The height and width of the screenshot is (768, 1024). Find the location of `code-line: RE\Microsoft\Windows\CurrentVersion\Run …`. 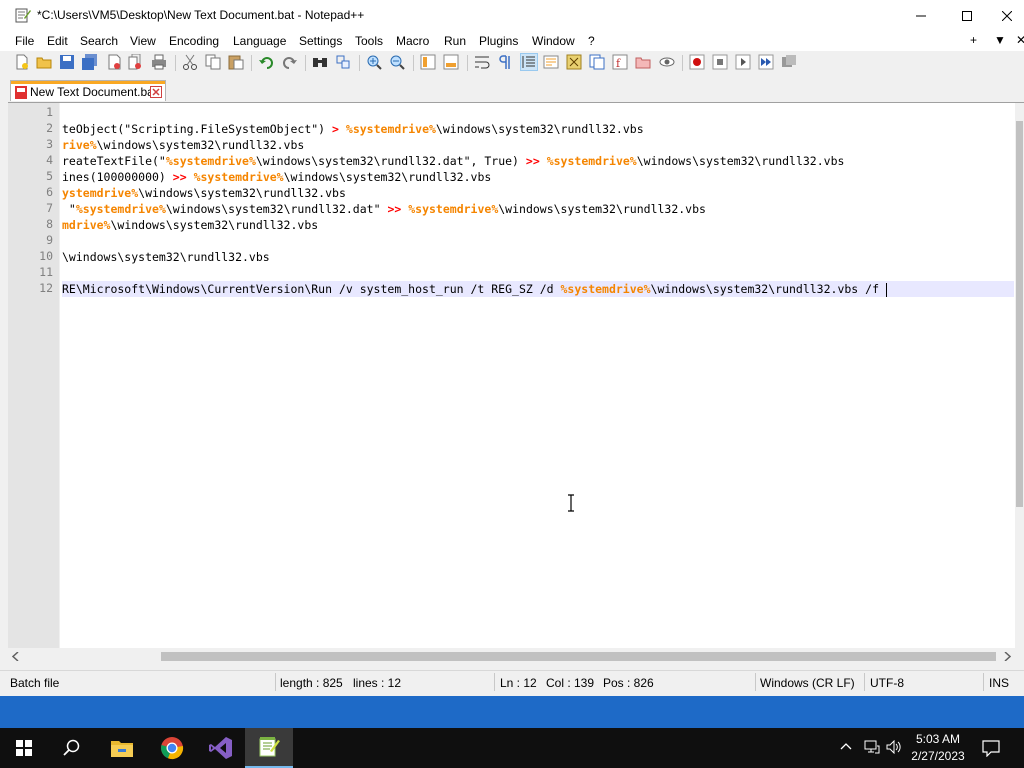

code-line: RE\Microsoft\Windows\CurrentVersion\Run … is located at coordinates (474, 289).